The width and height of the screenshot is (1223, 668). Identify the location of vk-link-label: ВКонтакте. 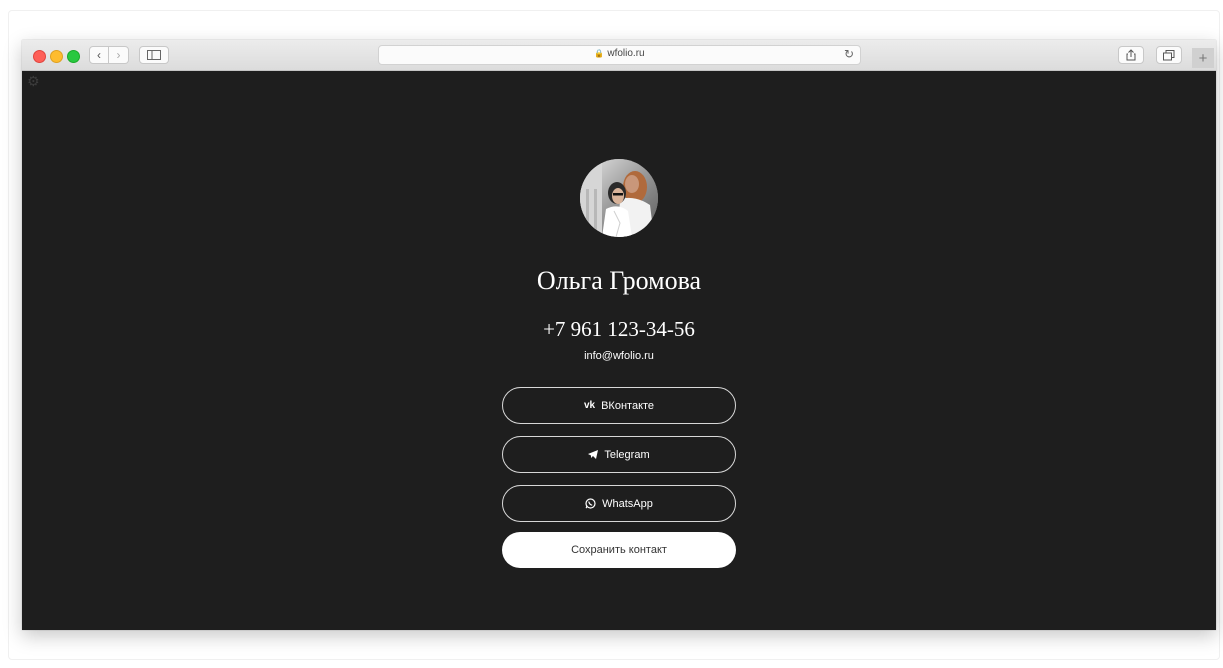
(628, 405).